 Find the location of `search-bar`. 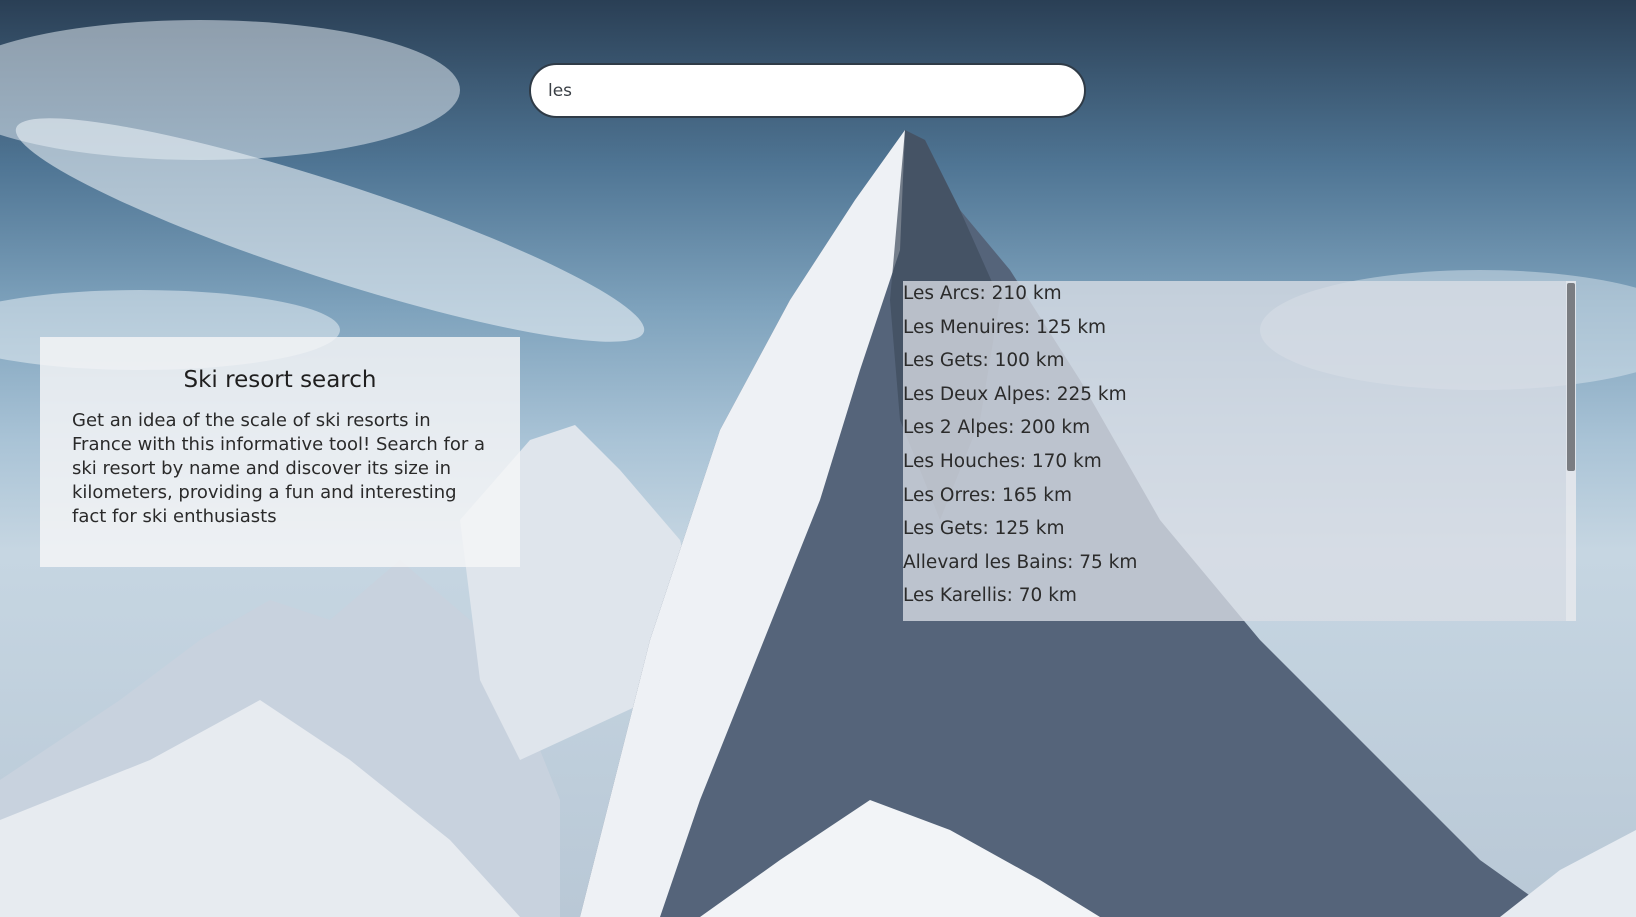

search-bar is located at coordinates (807, 90).